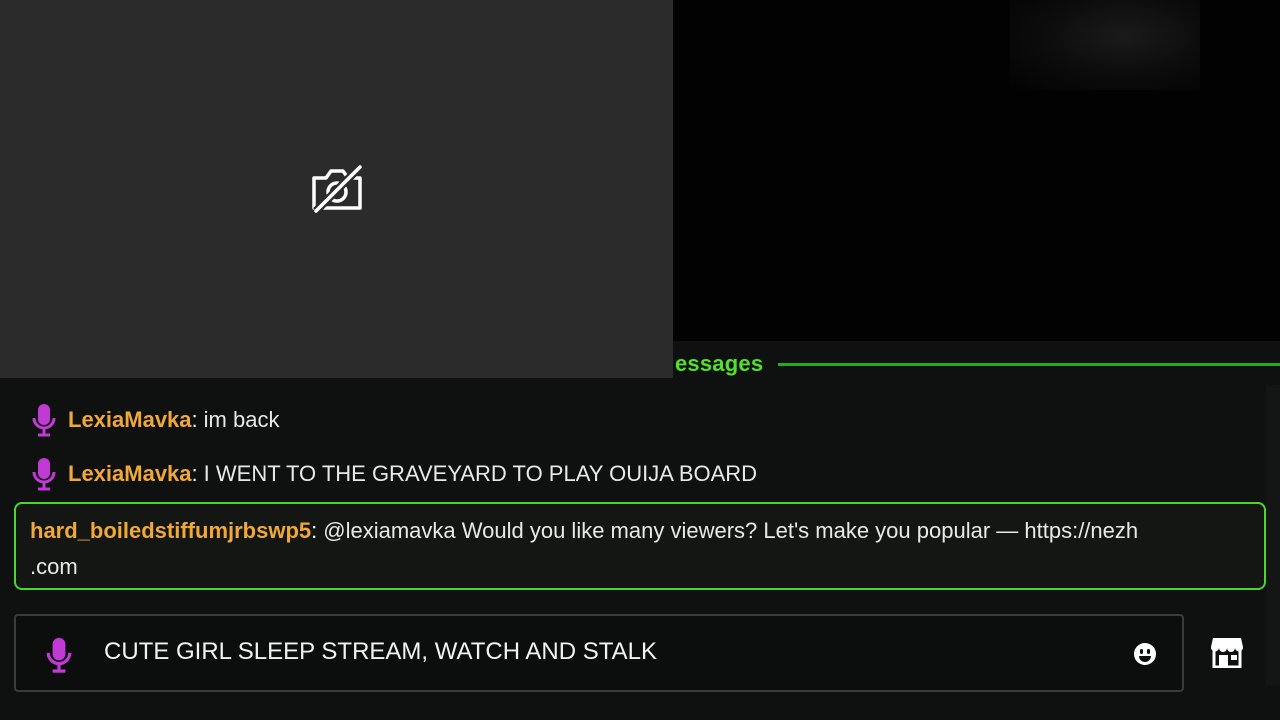 This screenshot has width=1280, height=720. I want to click on chat-input-bar: CUTE GIRL SLEEP STREAM, WATCH AND STALK, so click(599, 653).